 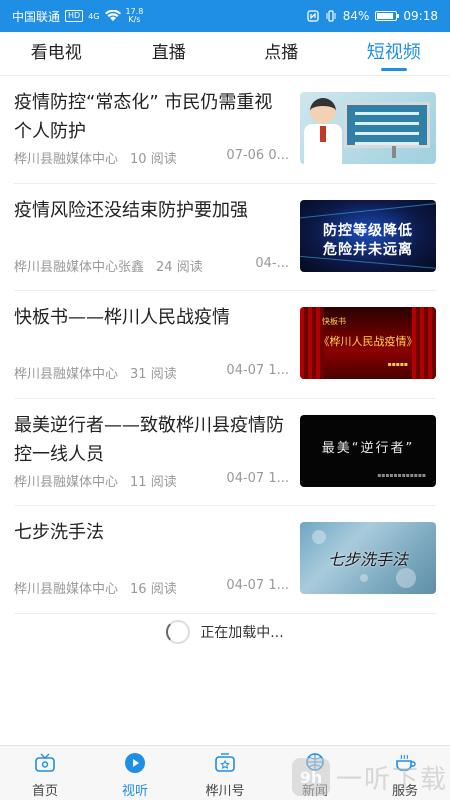 I want to click on nav-item-audio-video: 视听, so click(x=135, y=773).